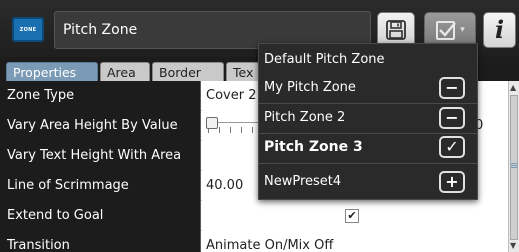  Describe the element at coordinates (100, 241) in the screenshot. I see `property-label: Transition` at that location.